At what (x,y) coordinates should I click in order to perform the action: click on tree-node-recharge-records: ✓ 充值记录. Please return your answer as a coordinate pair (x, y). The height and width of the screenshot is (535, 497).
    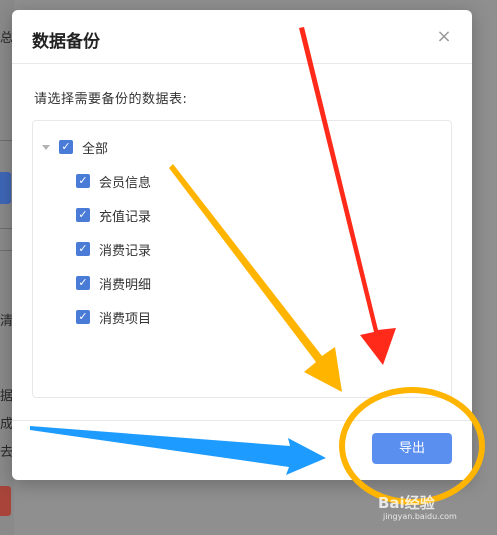
    Looking at the image, I should click on (113, 215).